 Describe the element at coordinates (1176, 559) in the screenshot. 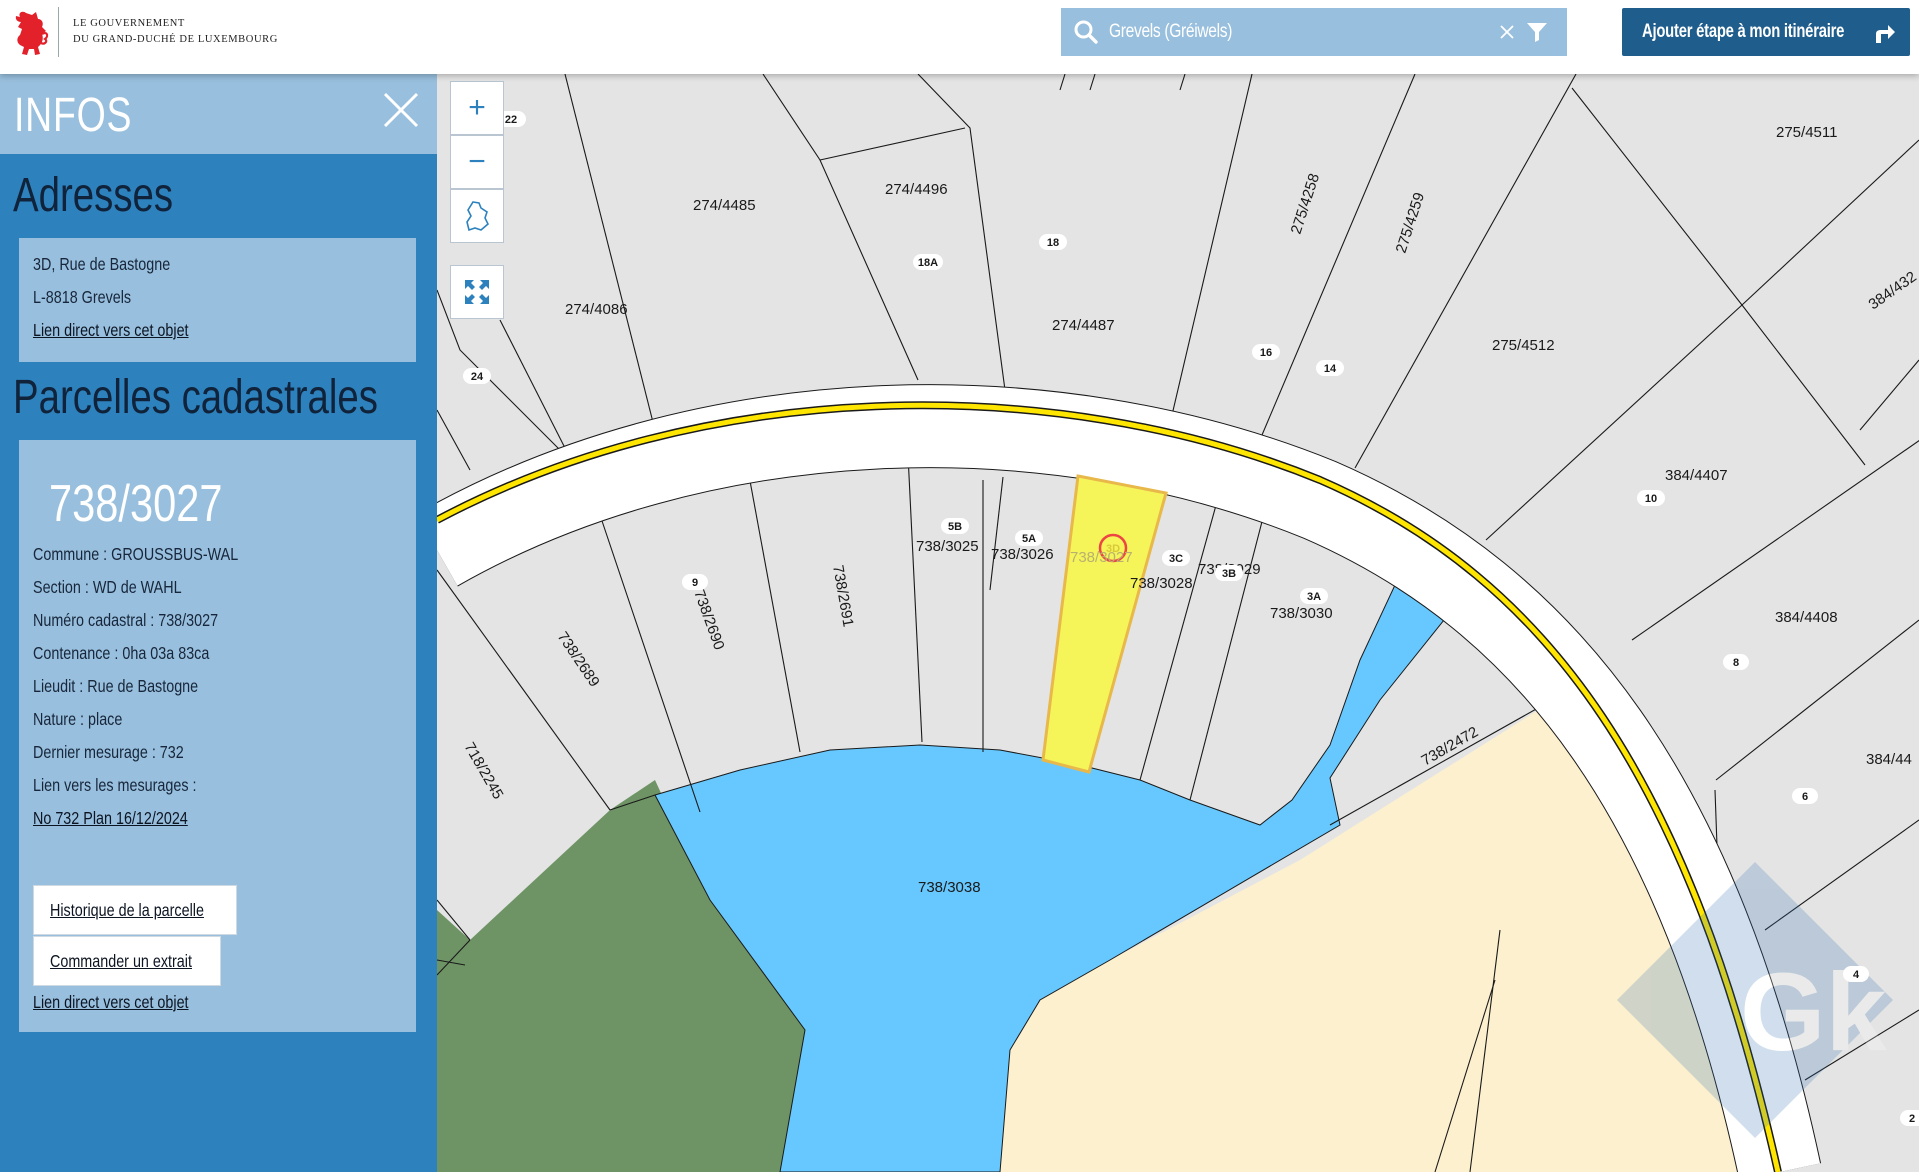

I see `house-number: 3C` at that location.